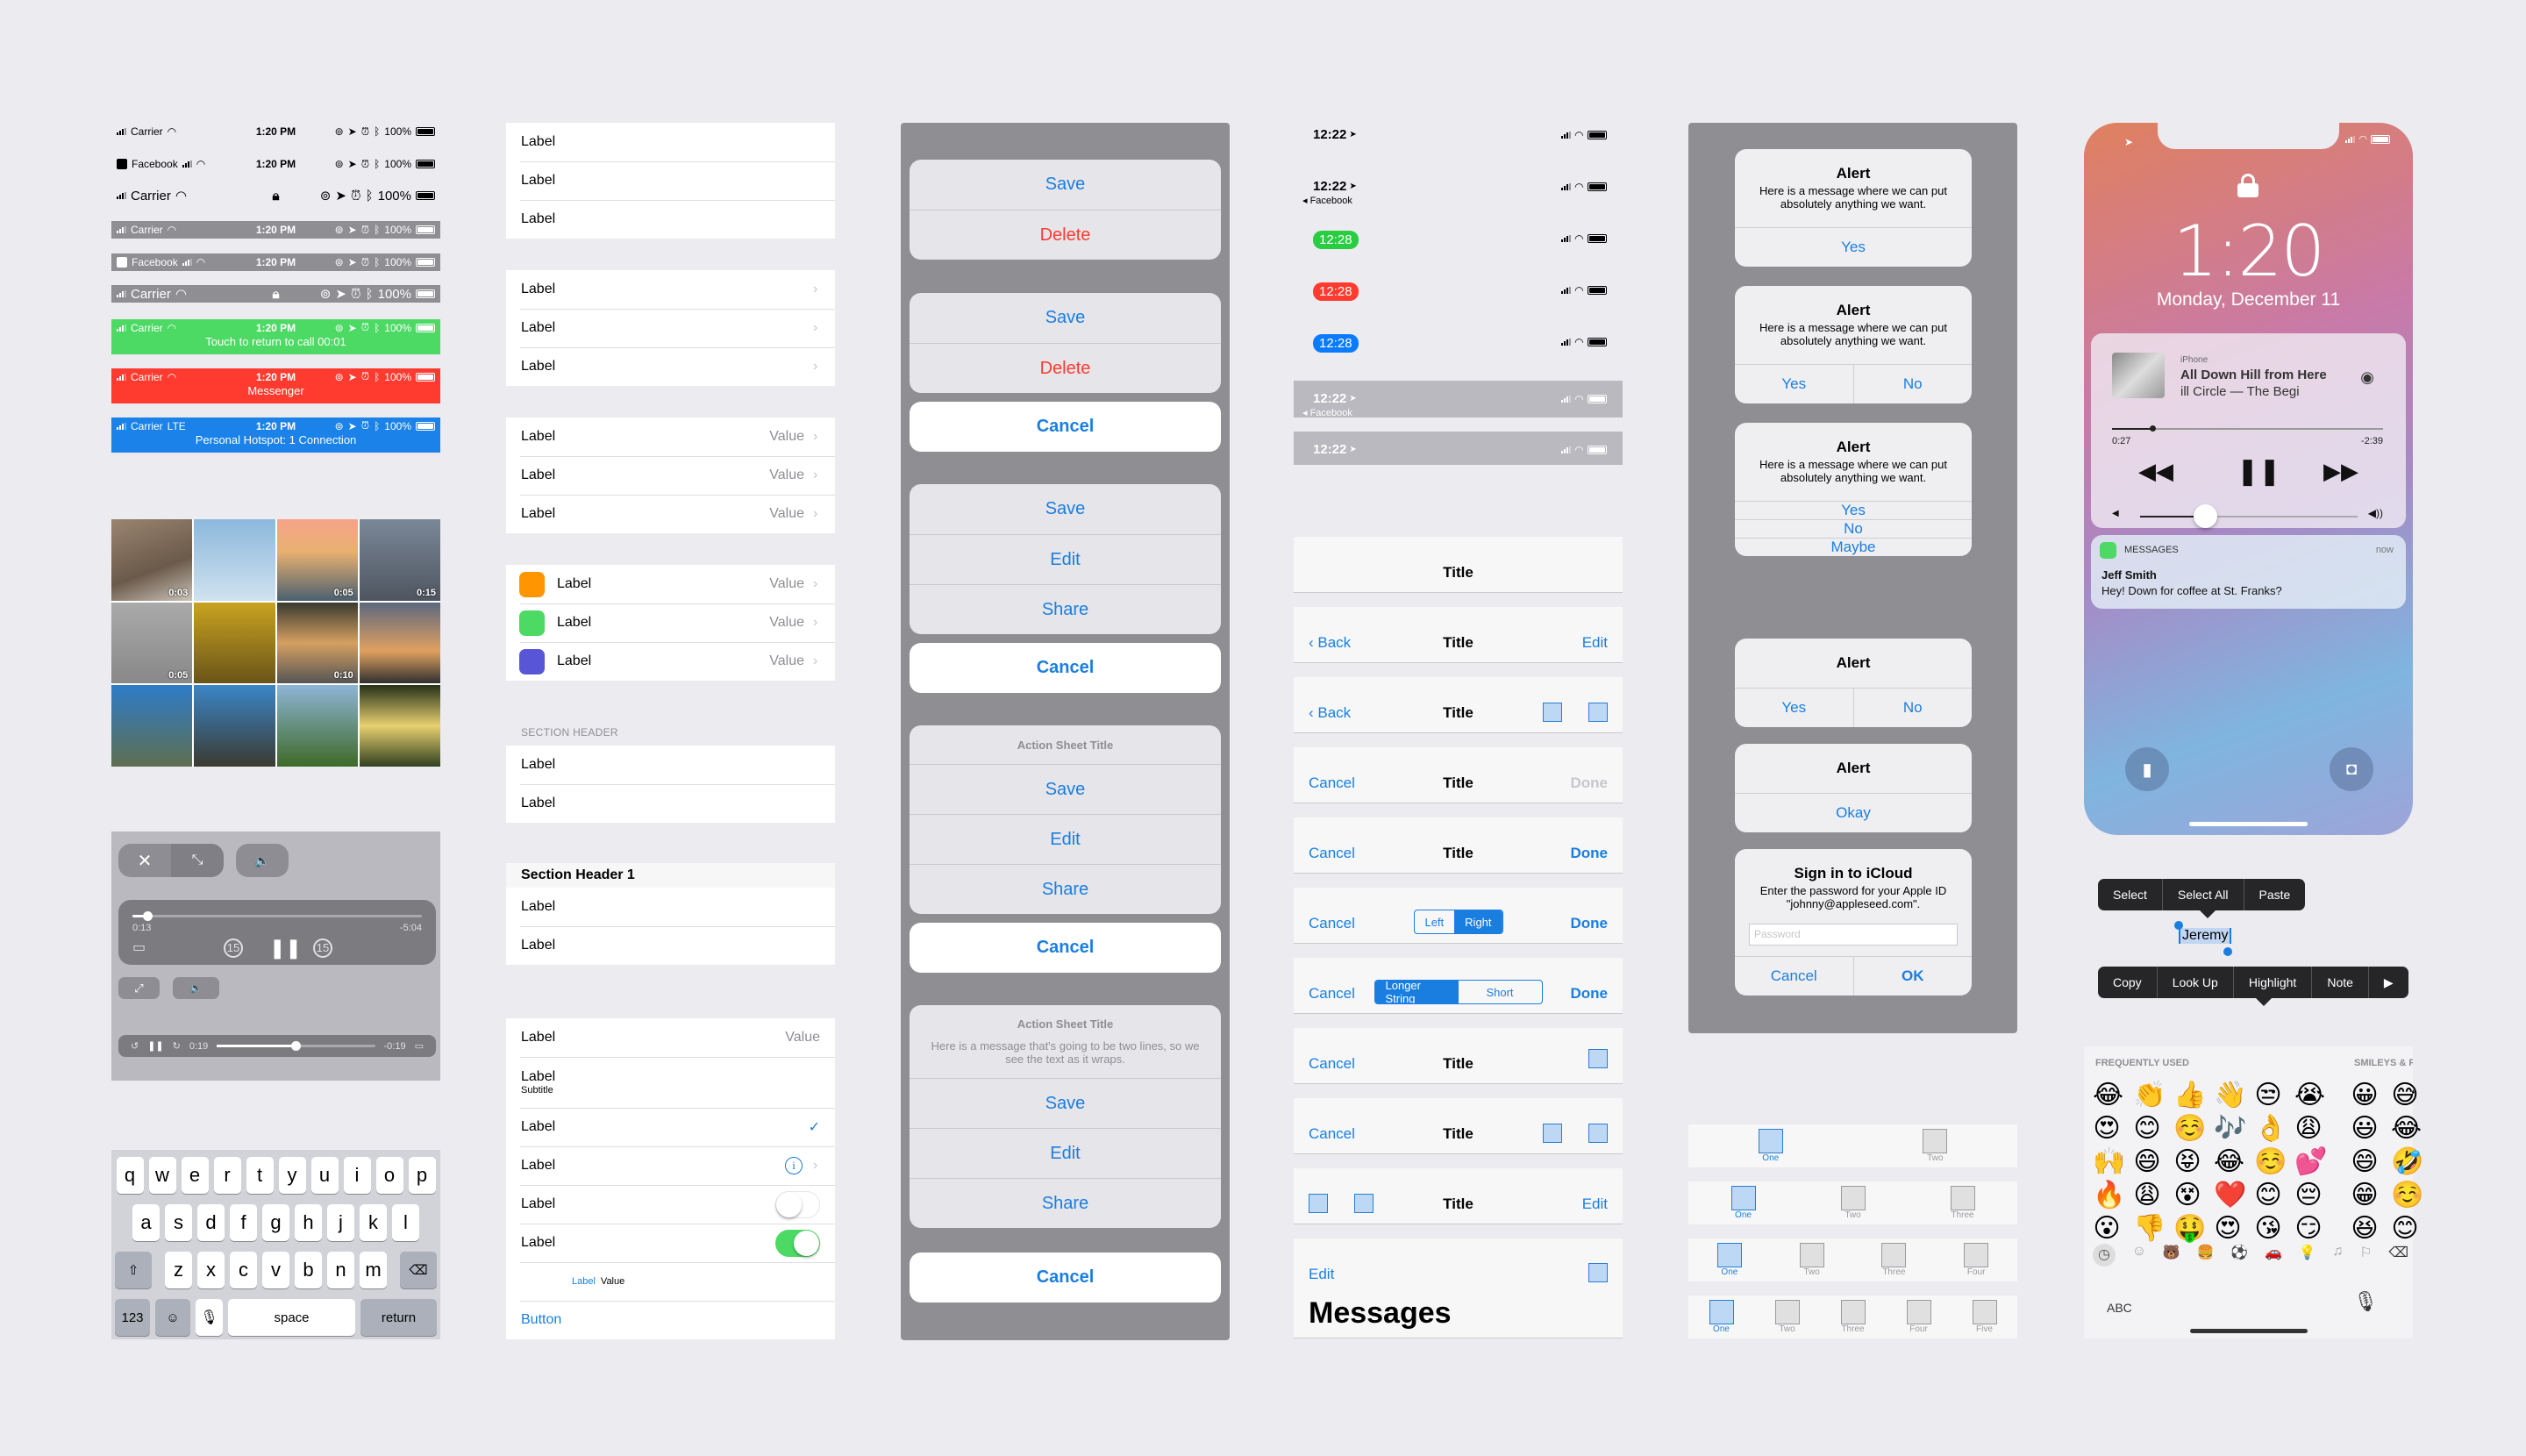  What do you see at coordinates (2107, 1228) in the screenshot?
I see `emoji-key: 😮` at bounding box center [2107, 1228].